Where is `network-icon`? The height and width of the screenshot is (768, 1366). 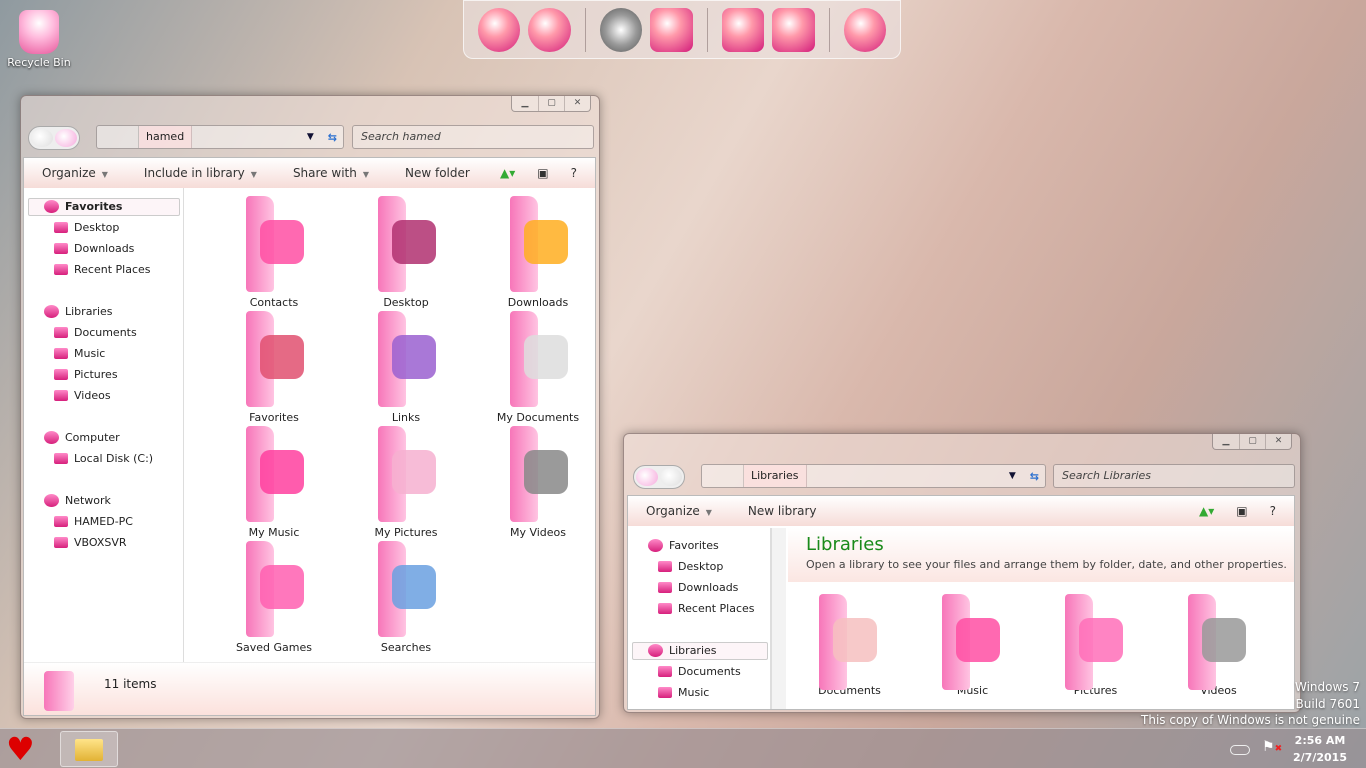
network-icon is located at coordinates (51, 500).